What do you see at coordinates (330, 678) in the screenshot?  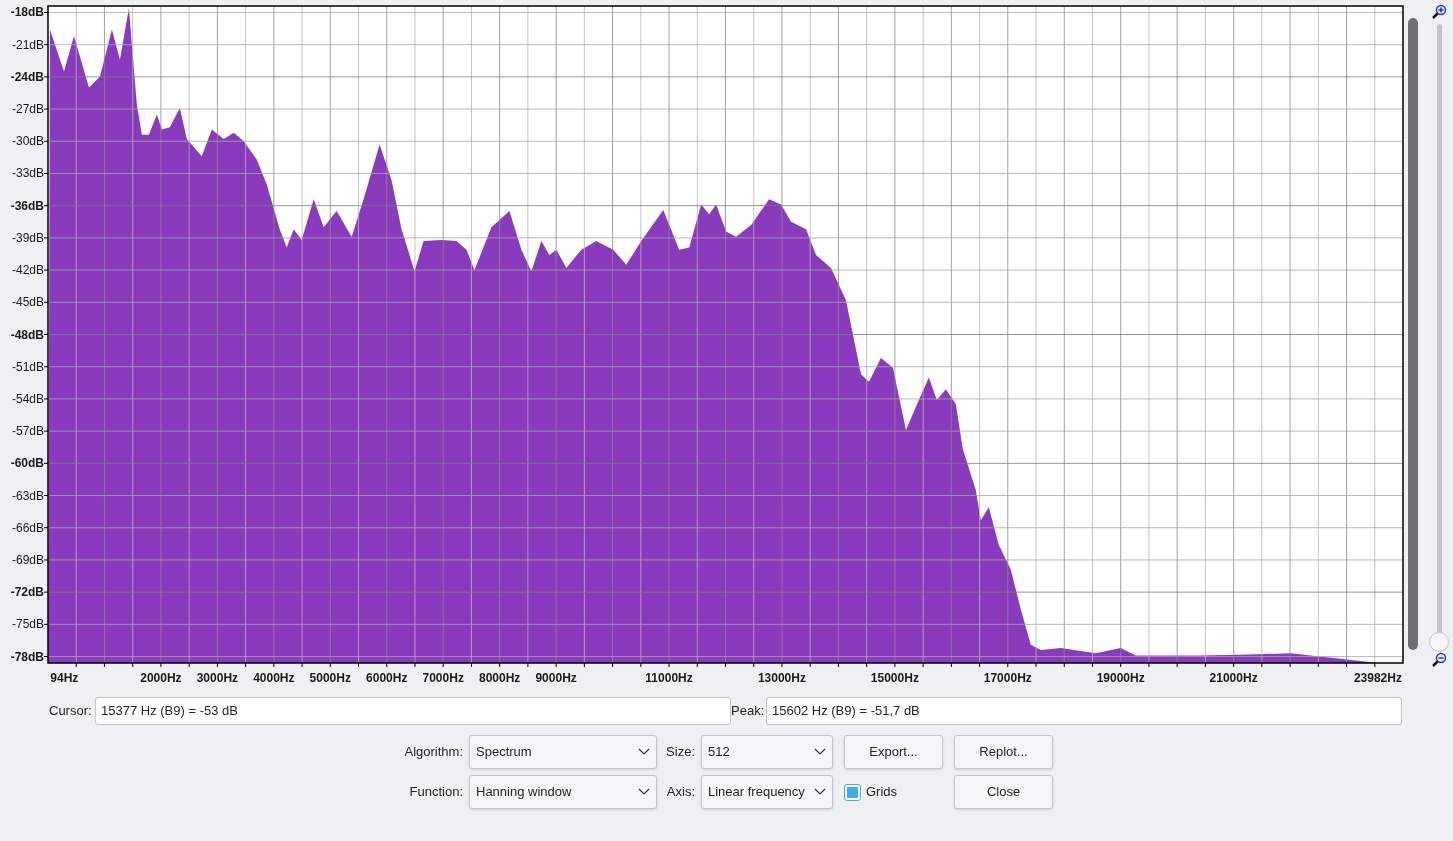 I see `x-axis-label: 5000Hz` at bounding box center [330, 678].